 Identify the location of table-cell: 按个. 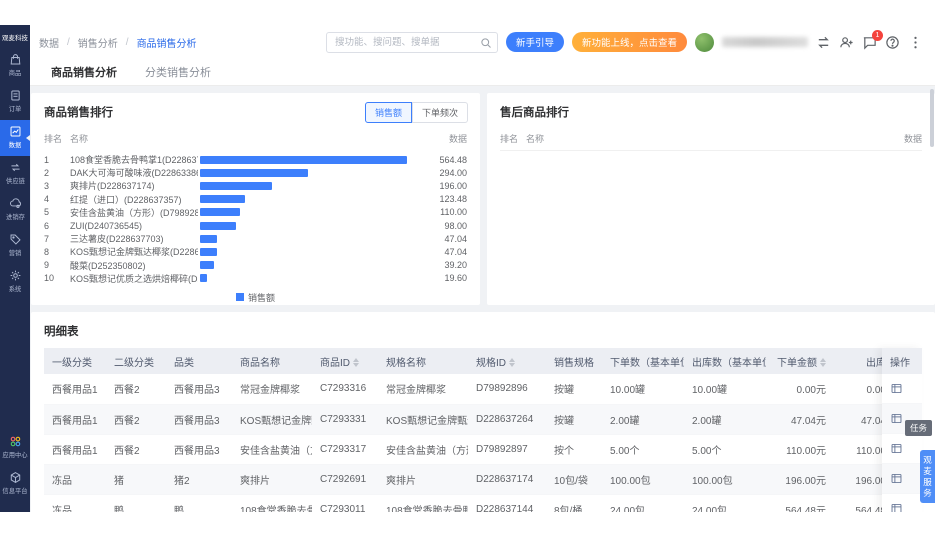
(574, 449).